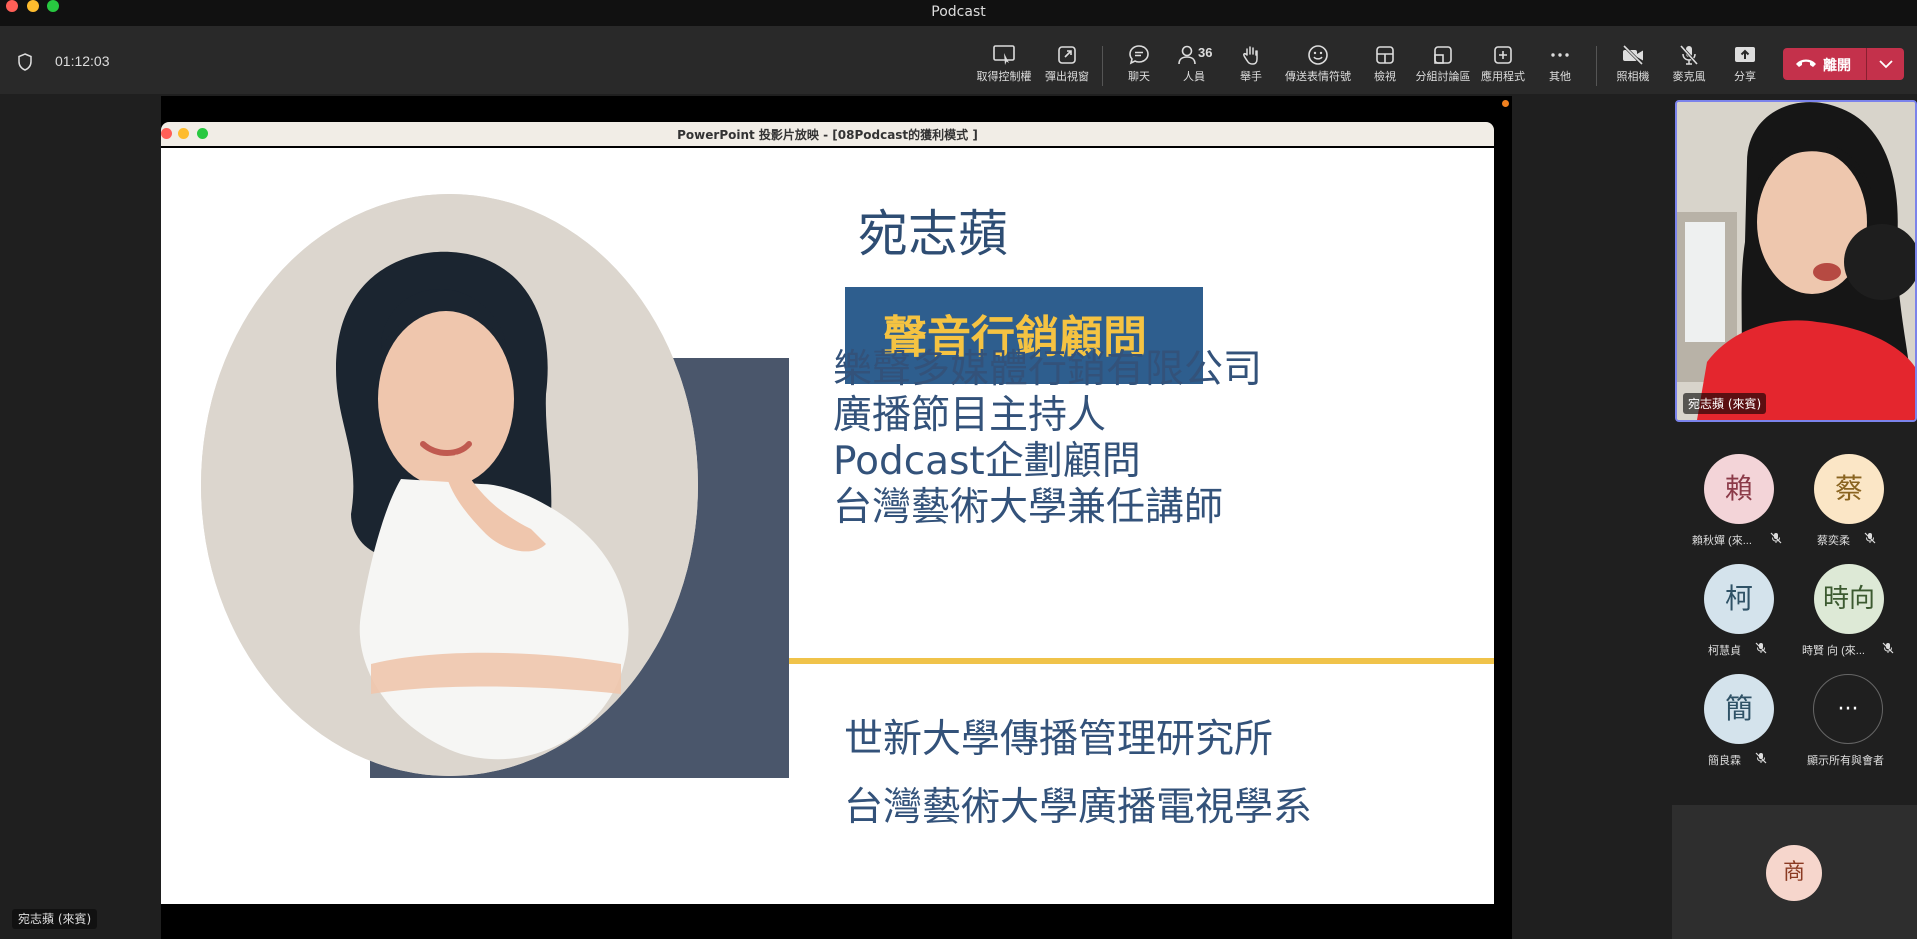 The height and width of the screenshot is (939, 1917). What do you see at coordinates (1004, 55) in the screenshot?
I see `request-control-icon` at bounding box center [1004, 55].